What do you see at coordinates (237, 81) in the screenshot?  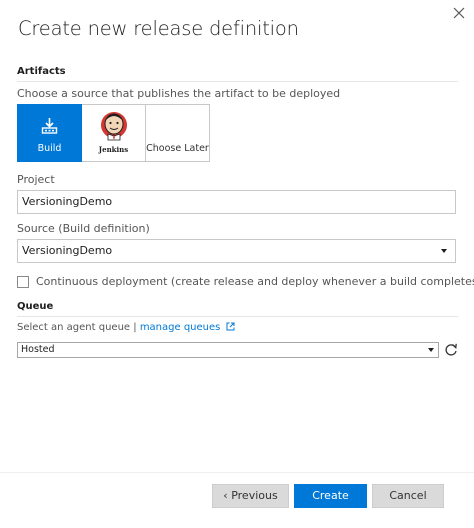 I see `artifacts-divider` at bounding box center [237, 81].